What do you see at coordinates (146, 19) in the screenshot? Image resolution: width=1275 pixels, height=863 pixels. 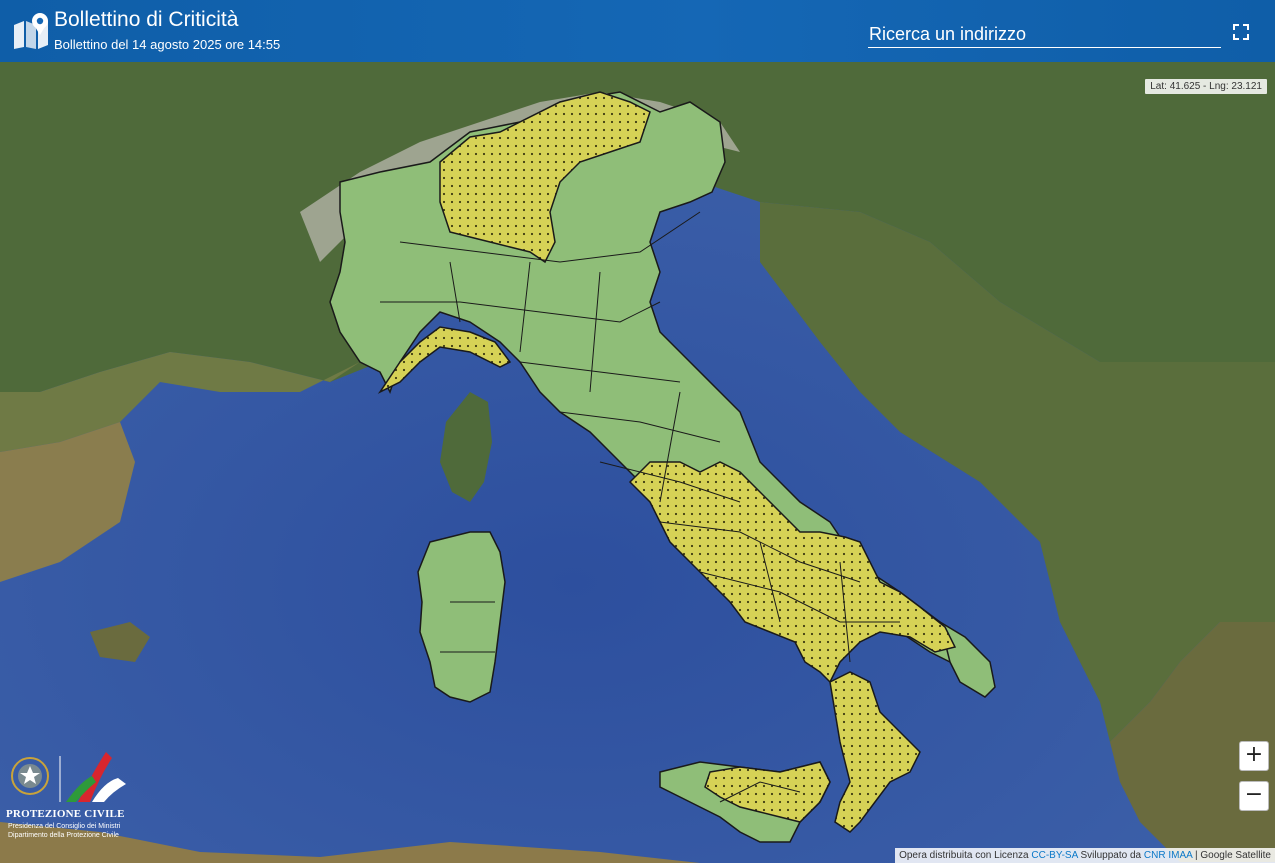 I see `page-title: Bollettino di Criticità` at bounding box center [146, 19].